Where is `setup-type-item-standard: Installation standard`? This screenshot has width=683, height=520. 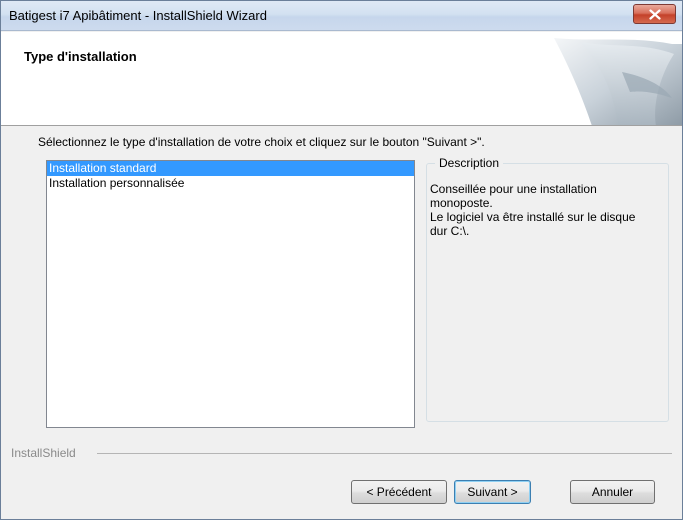
setup-type-item-standard: Installation standard is located at coordinates (230, 168).